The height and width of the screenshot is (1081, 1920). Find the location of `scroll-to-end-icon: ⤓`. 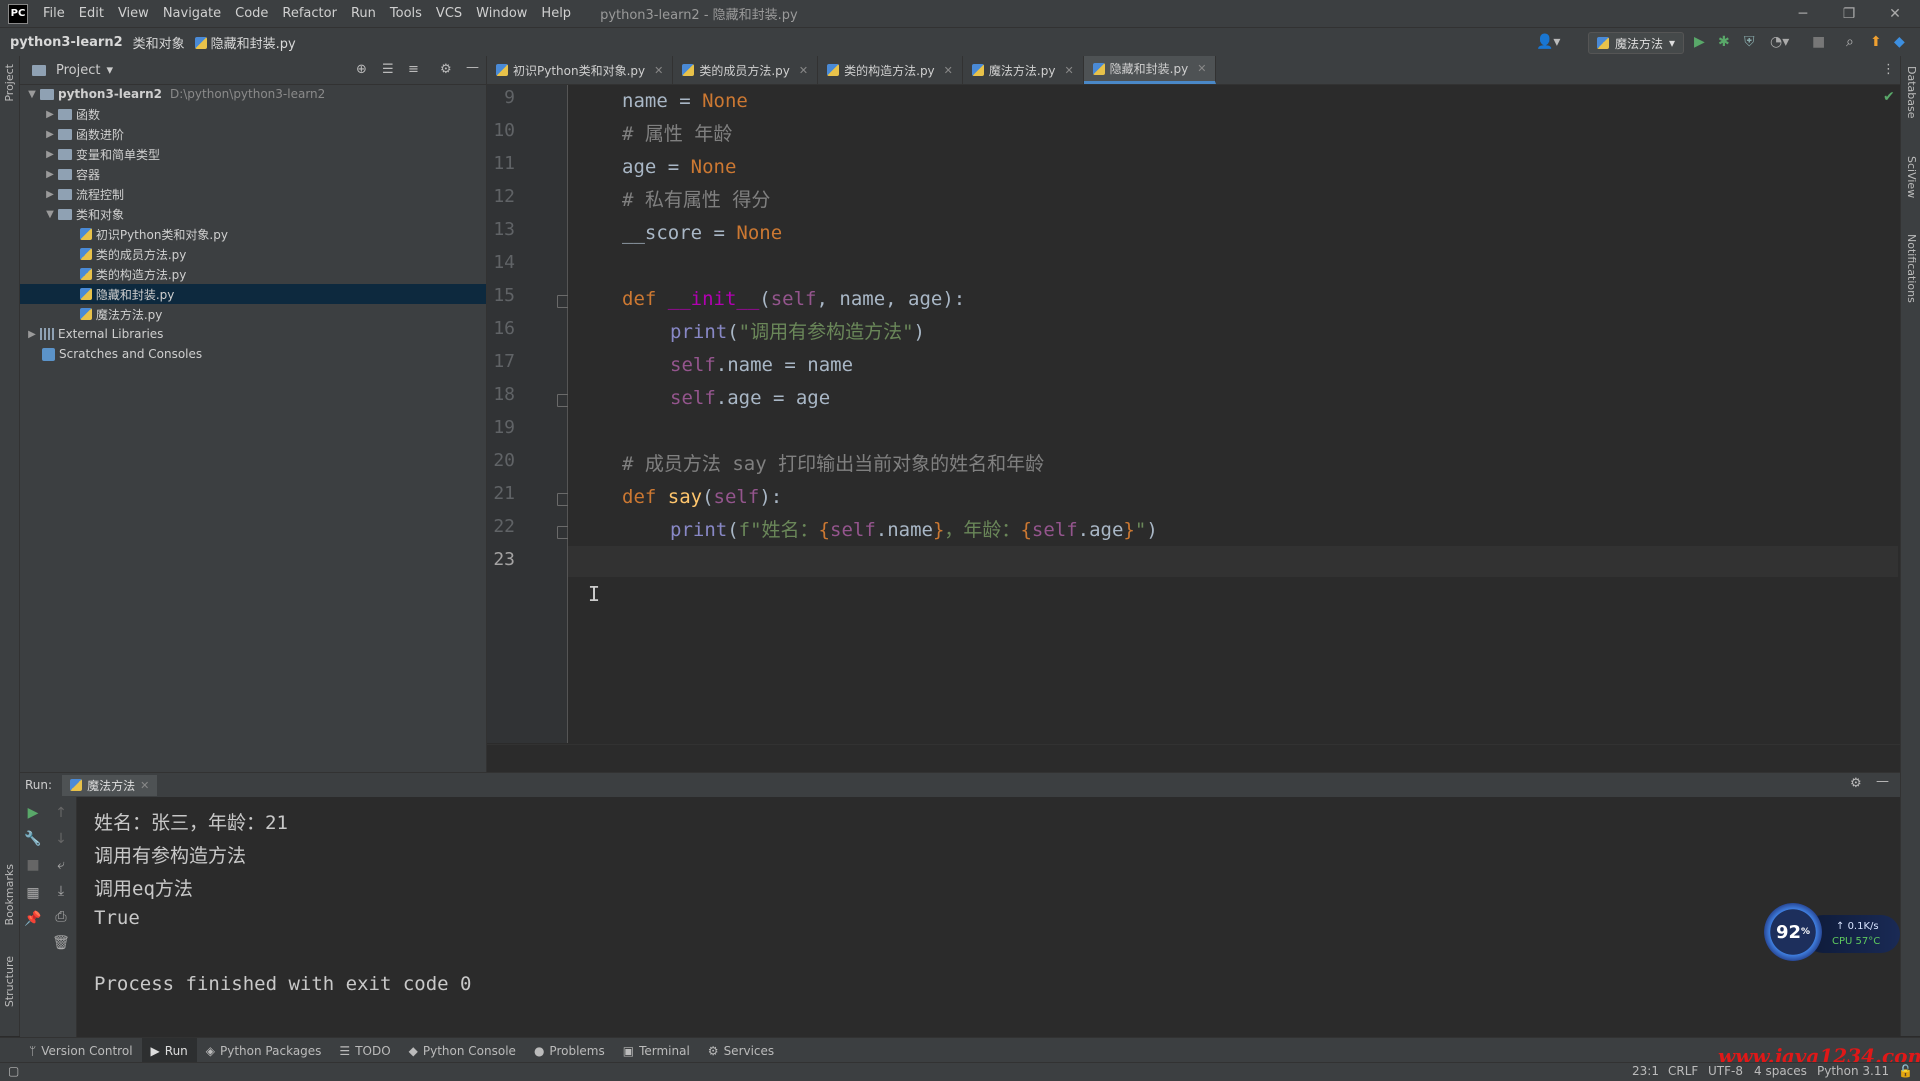

scroll-to-end-icon: ⤓ is located at coordinates (61, 891).